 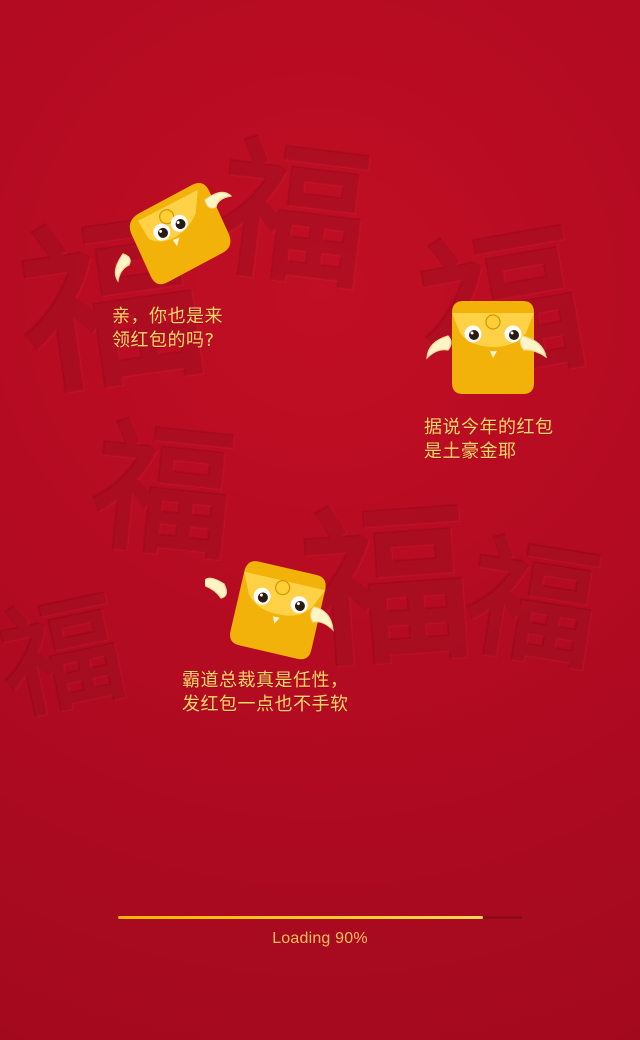 I want to click on message-caption-2: 据说今年的红包 是土豪金耶, so click(x=489, y=440).